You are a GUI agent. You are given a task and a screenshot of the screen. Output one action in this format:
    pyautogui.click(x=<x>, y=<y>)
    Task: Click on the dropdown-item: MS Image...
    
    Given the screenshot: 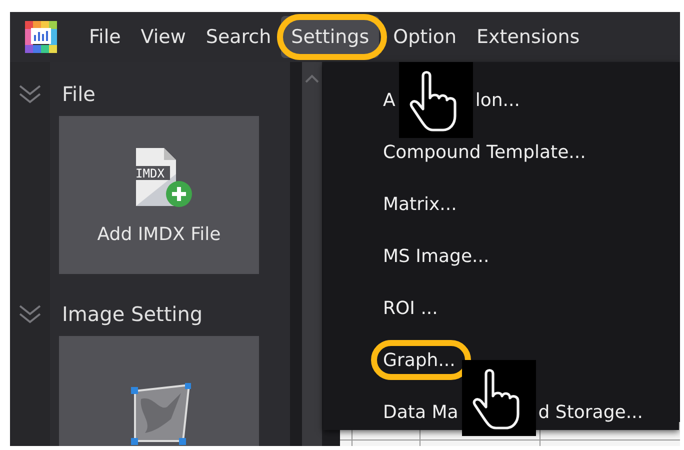 What is the action you would take?
    pyautogui.click(x=436, y=256)
    